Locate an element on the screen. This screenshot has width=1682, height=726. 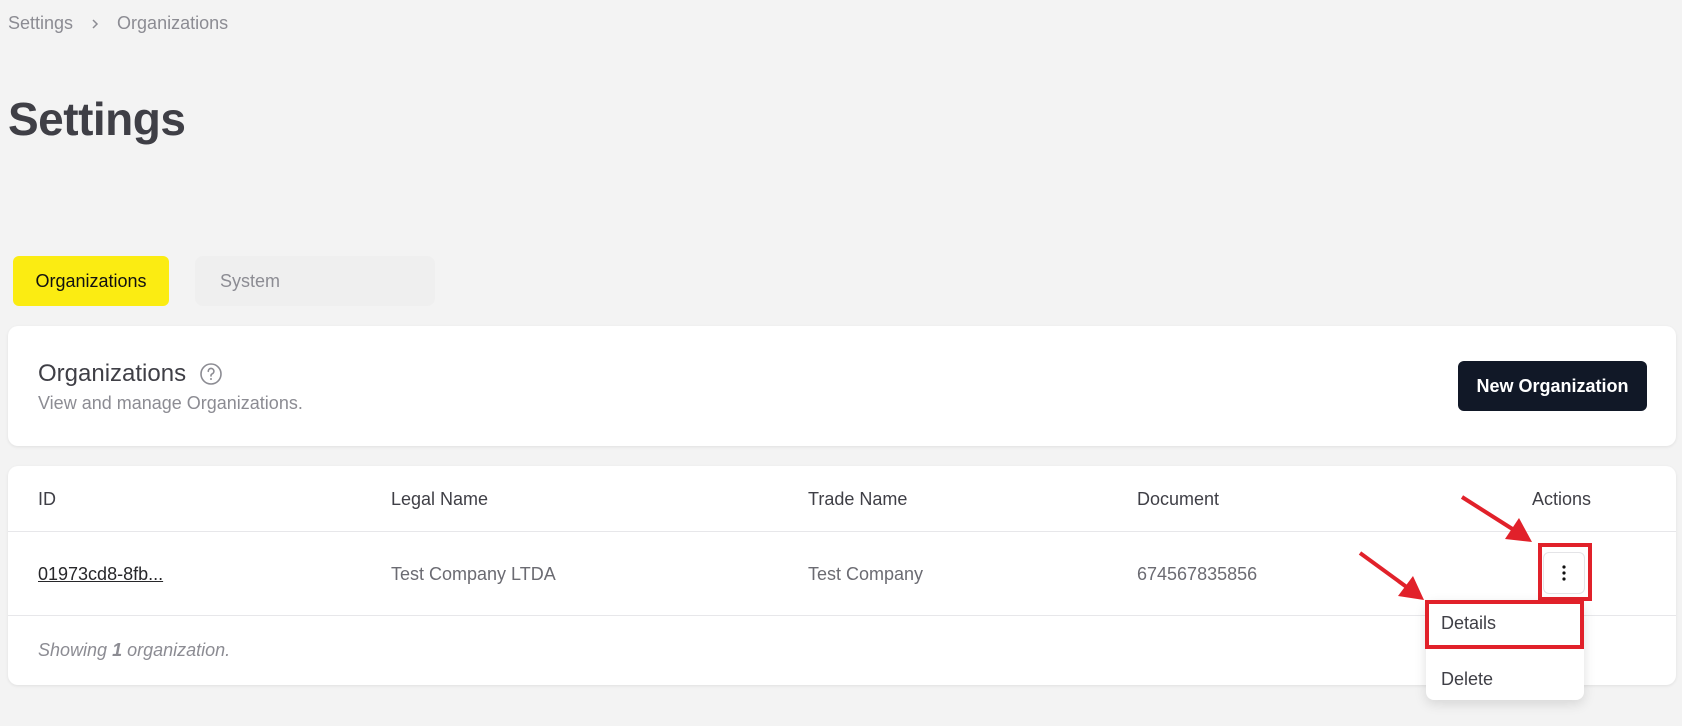
tab-system: System is located at coordinates (250, 281).